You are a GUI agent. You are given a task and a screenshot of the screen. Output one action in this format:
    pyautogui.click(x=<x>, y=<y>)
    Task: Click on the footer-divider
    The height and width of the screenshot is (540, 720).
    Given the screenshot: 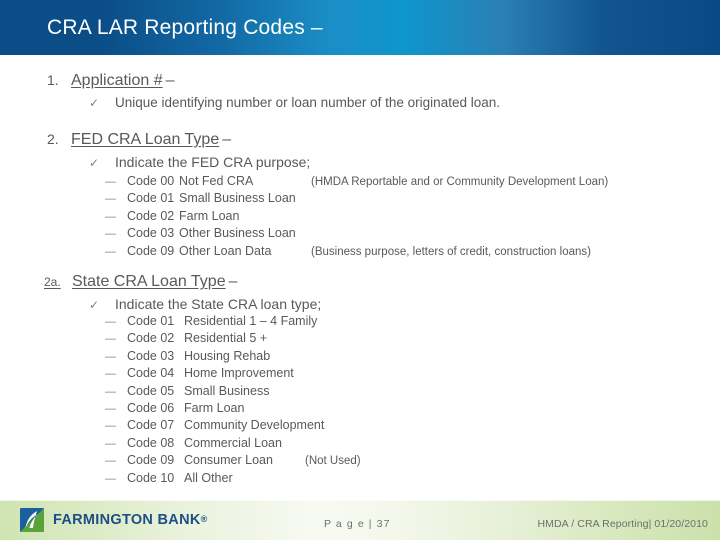 What is the action you would take?
    pyautogui.click(x=360, y=500)
    